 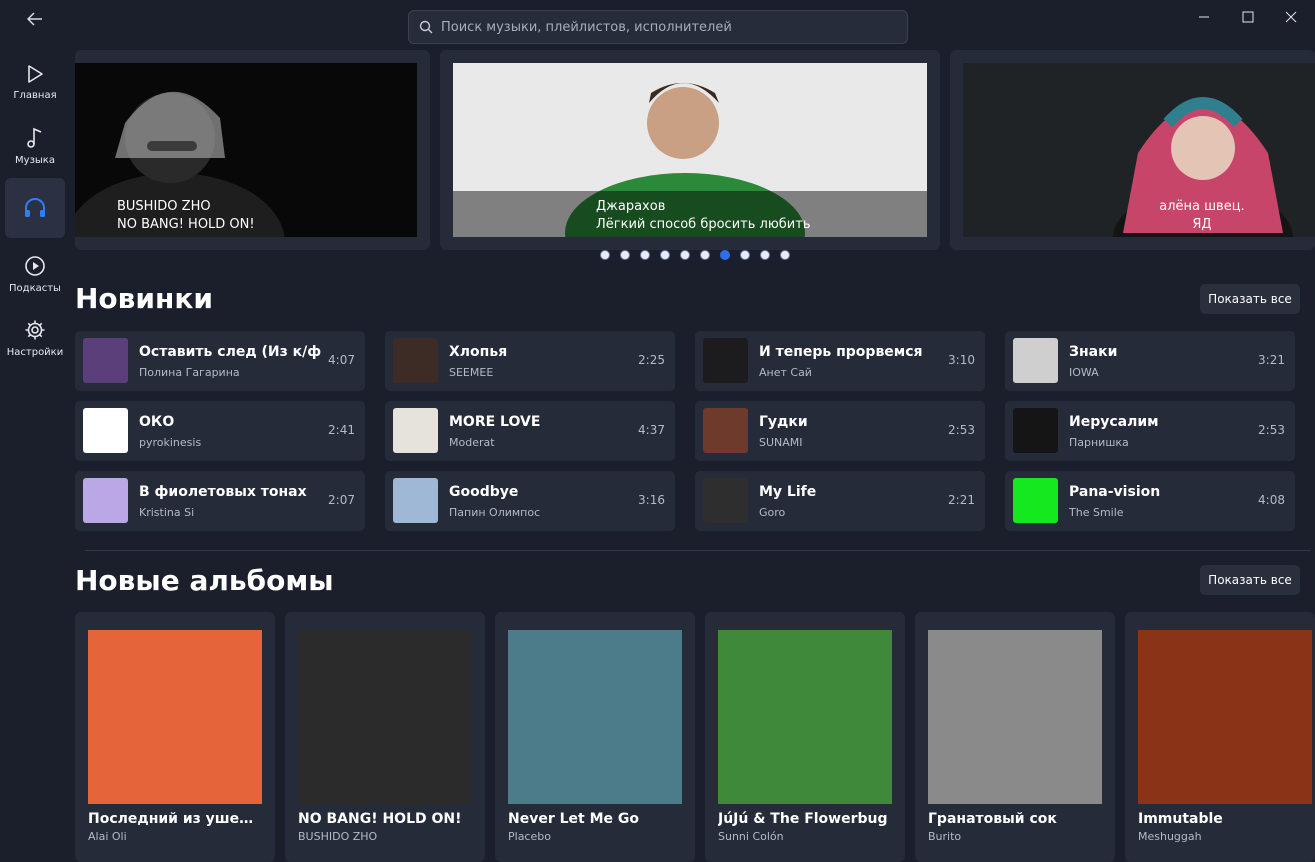 I want to click on banner-title: NO BANG! HOLD ON!, so click(x=186, y=224).